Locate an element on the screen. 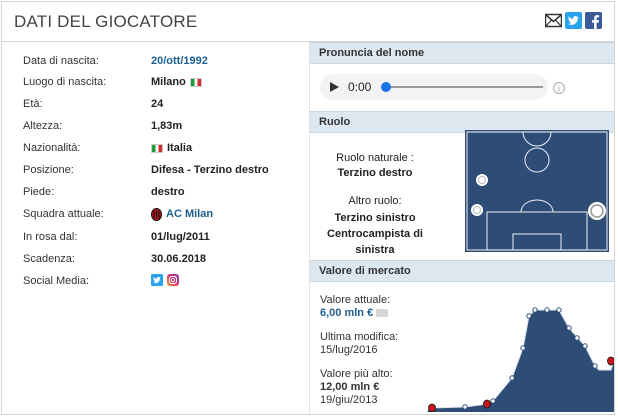 This screenshot has width=618, height=418. pitch-diagram is located at coordinates (537, 191).